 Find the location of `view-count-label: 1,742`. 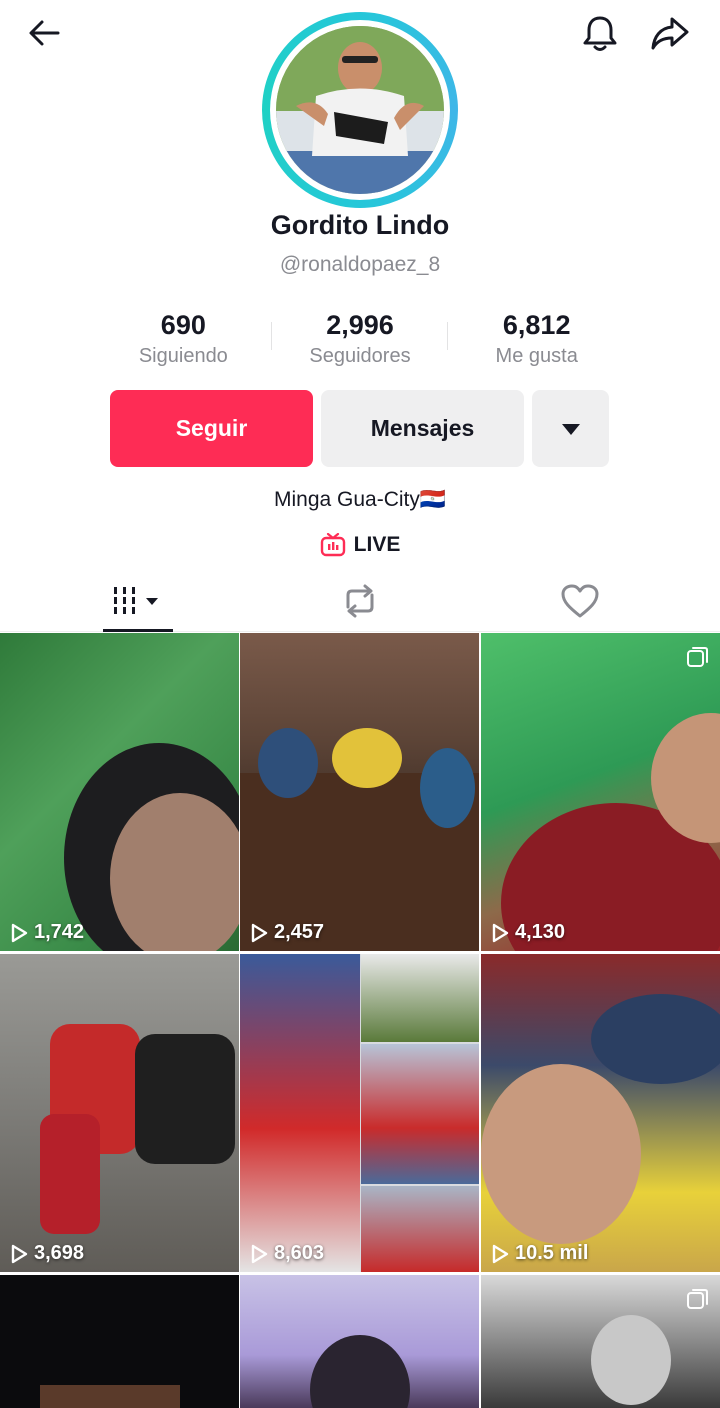

view-count-label: 1,742 is located at coordinates (59, 932).